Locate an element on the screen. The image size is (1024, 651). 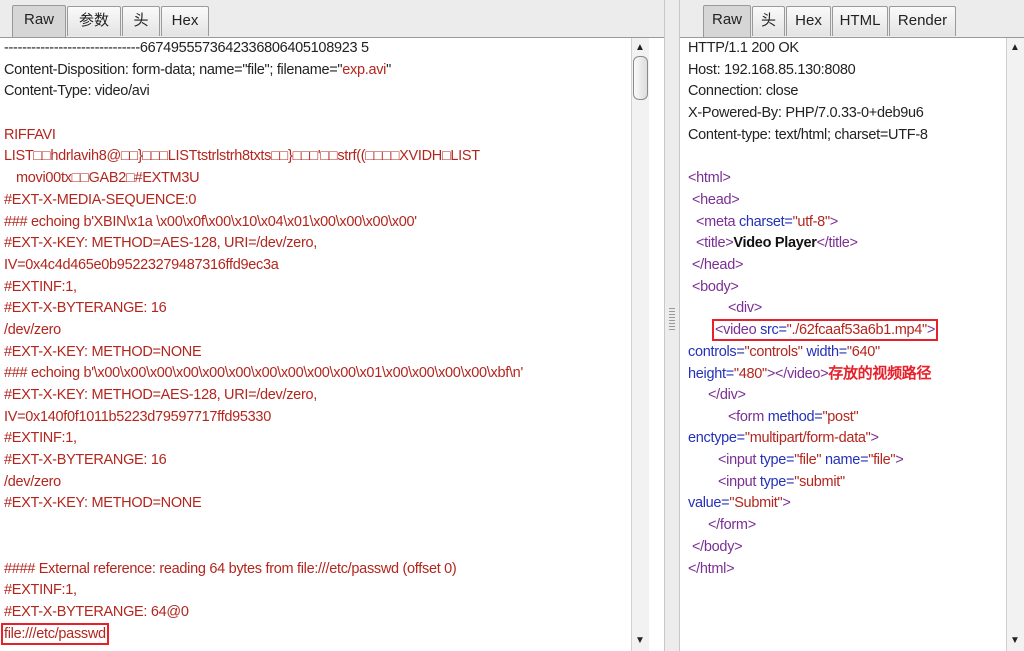
width-value: "640" is located at coordinates (863, 351).